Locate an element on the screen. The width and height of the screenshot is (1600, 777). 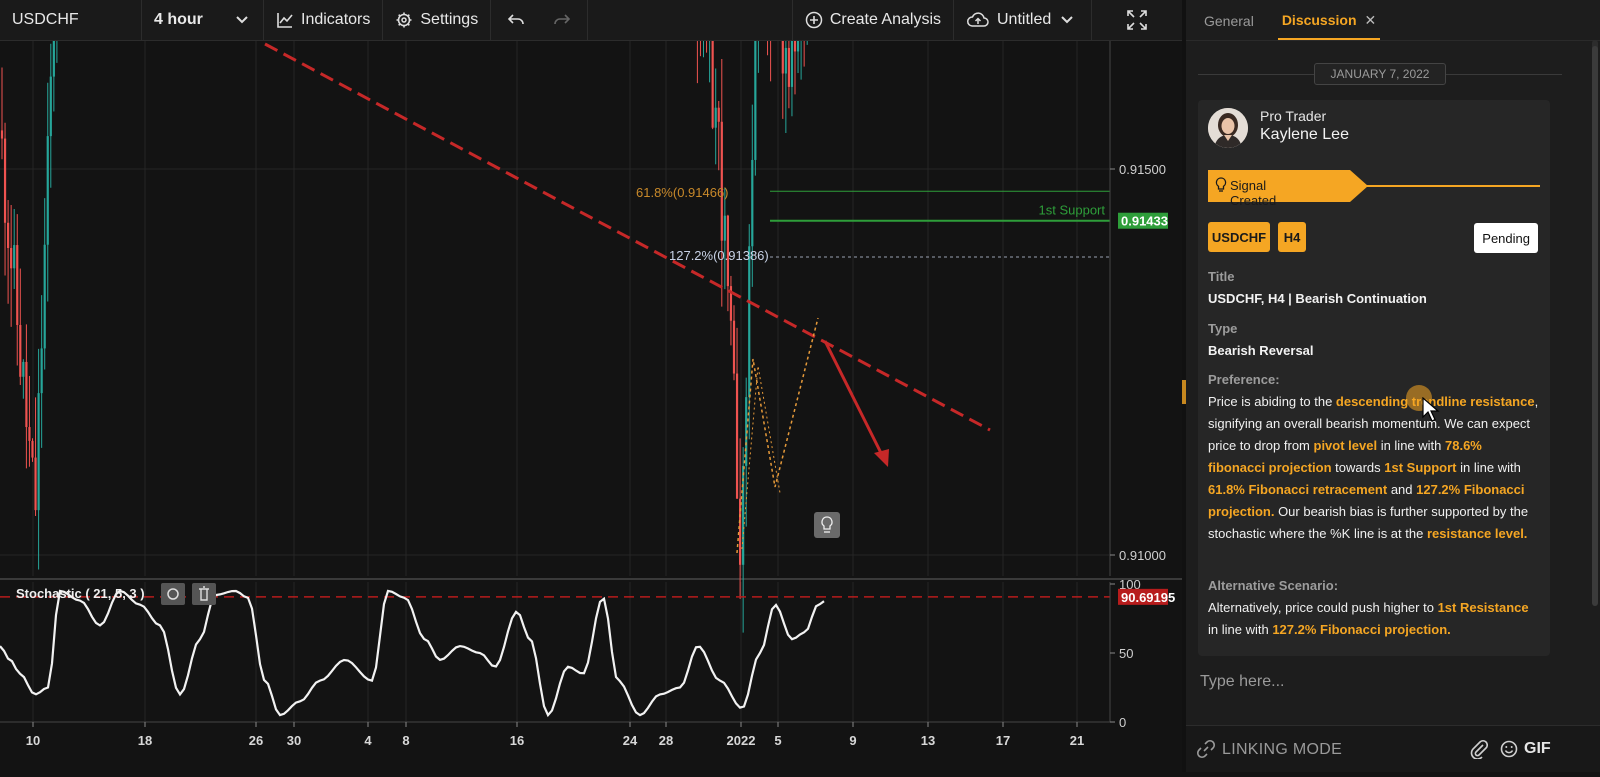
timeframe-tag: H4 is located at coordinates (1292, 237).